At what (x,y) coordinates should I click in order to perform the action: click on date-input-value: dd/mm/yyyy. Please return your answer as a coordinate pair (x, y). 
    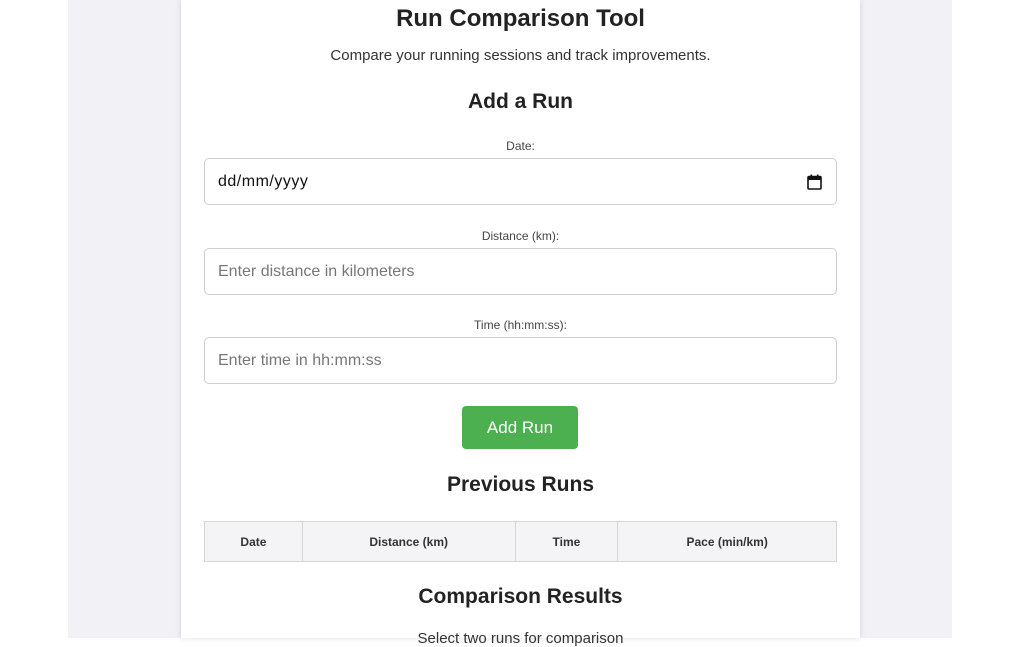
    Looking at the image, I should click on (263, 181).